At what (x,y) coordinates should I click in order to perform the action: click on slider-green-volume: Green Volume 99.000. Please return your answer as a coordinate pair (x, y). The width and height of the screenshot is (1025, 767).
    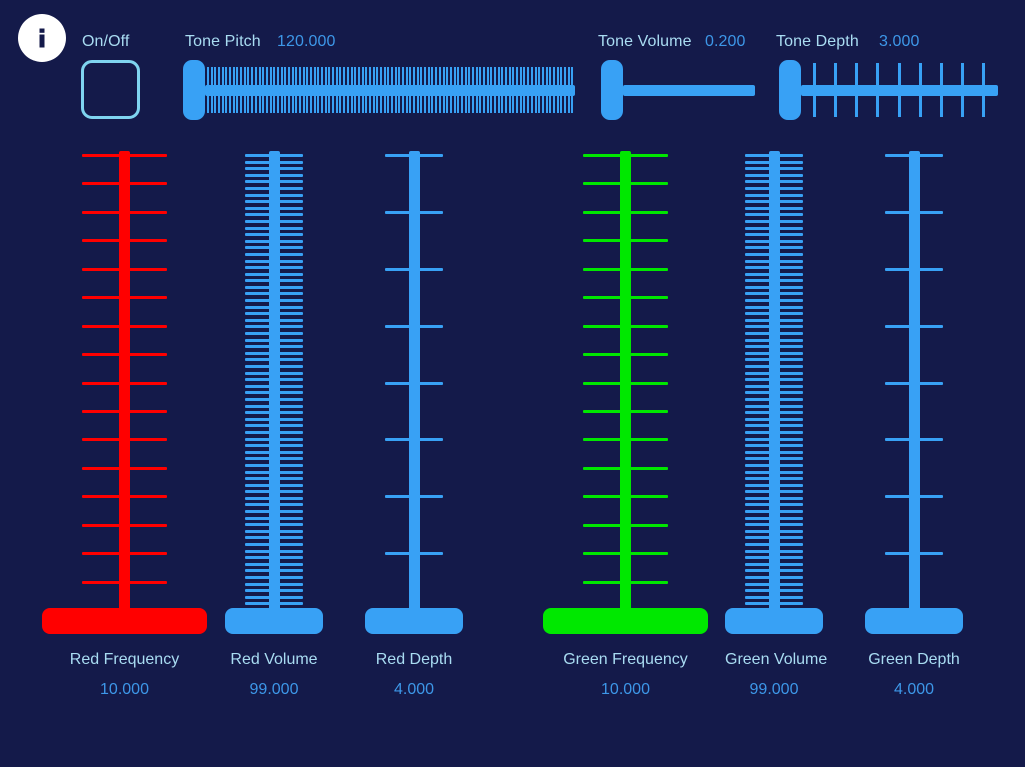
    Looking at the image, I should click on (776, 423).